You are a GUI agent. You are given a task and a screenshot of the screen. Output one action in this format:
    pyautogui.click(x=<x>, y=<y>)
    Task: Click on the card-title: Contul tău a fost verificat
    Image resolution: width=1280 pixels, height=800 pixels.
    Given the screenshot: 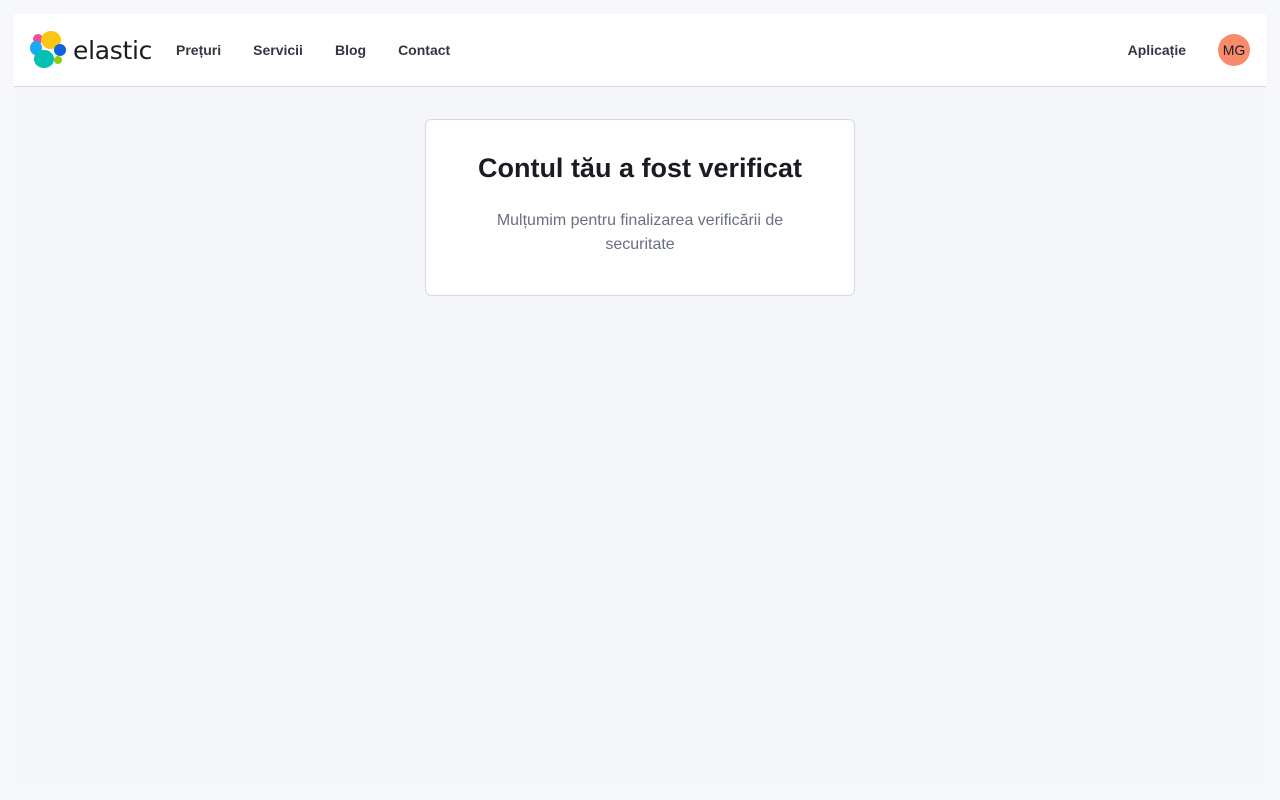 What is the action you would take?
    pyautogui.click(x=640, y=168)
    